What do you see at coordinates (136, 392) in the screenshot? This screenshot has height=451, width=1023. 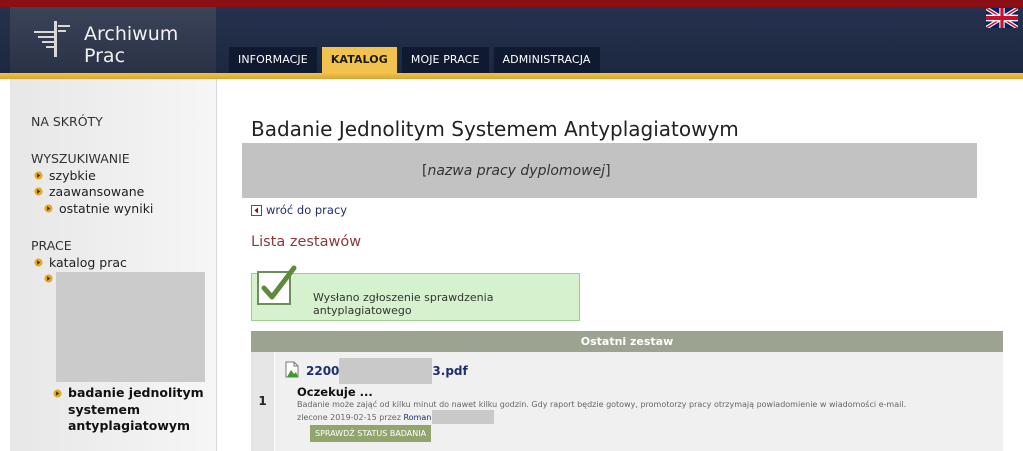 I see `sidebar-current-line: badanie jednolitym` at bounding box center [136, 392].